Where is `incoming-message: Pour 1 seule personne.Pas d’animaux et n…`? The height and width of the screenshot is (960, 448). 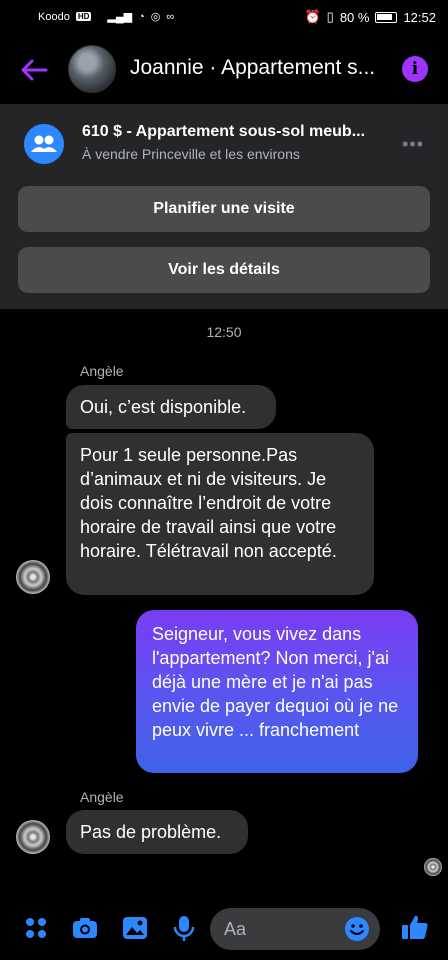 incoming-message: Pour 1 seule personne.Pas d’animaux et n… is located at coordinates (220, 514).